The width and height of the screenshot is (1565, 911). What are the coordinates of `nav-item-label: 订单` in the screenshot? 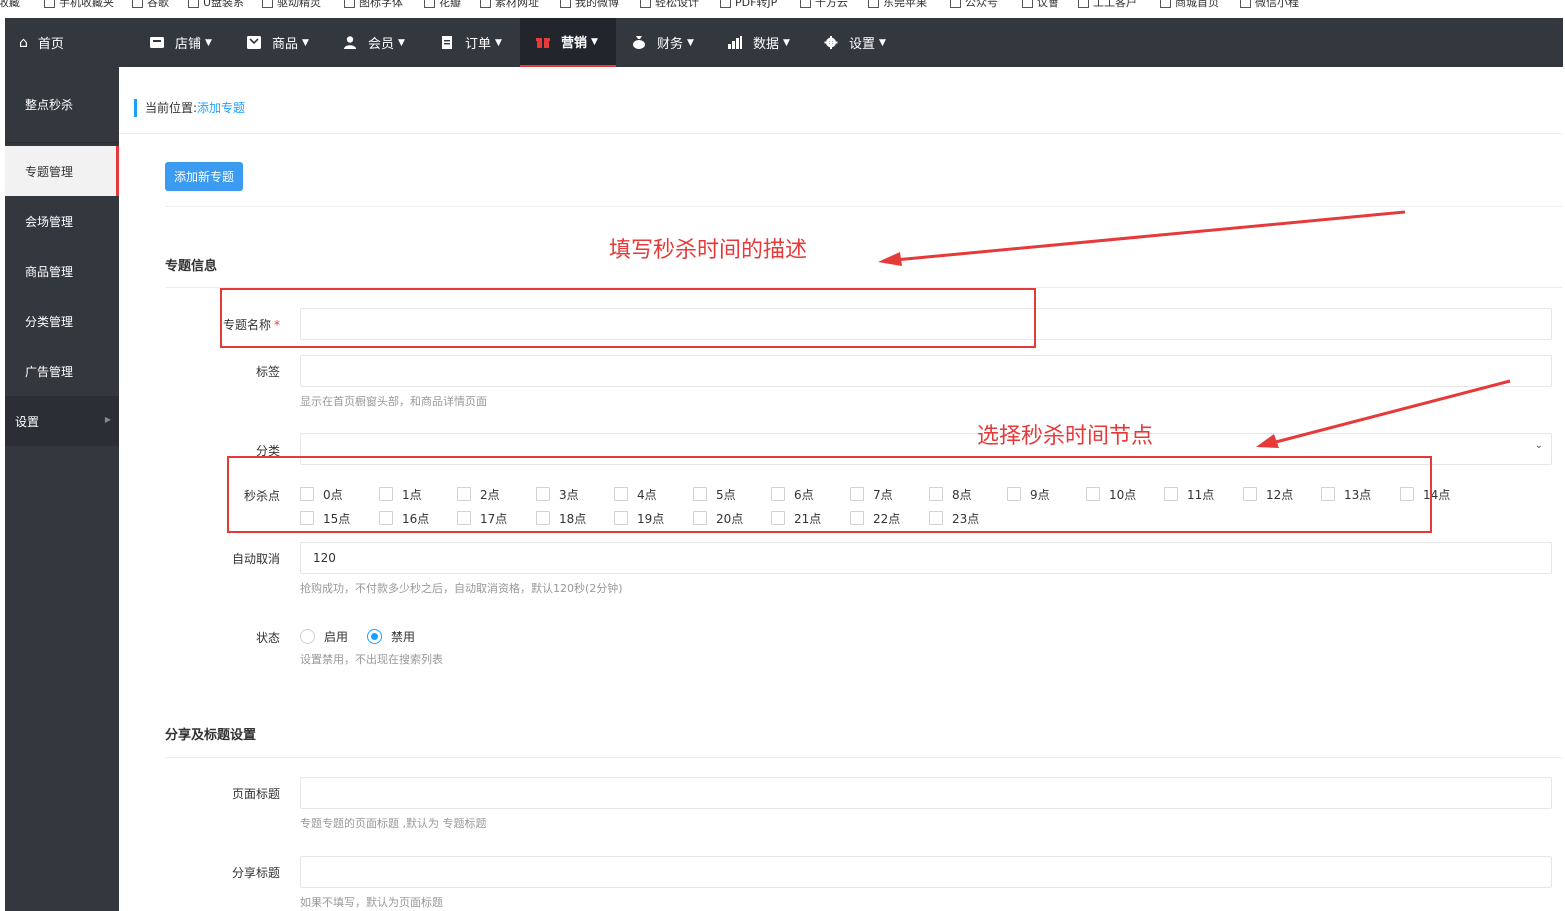 It's located at (478, 44).